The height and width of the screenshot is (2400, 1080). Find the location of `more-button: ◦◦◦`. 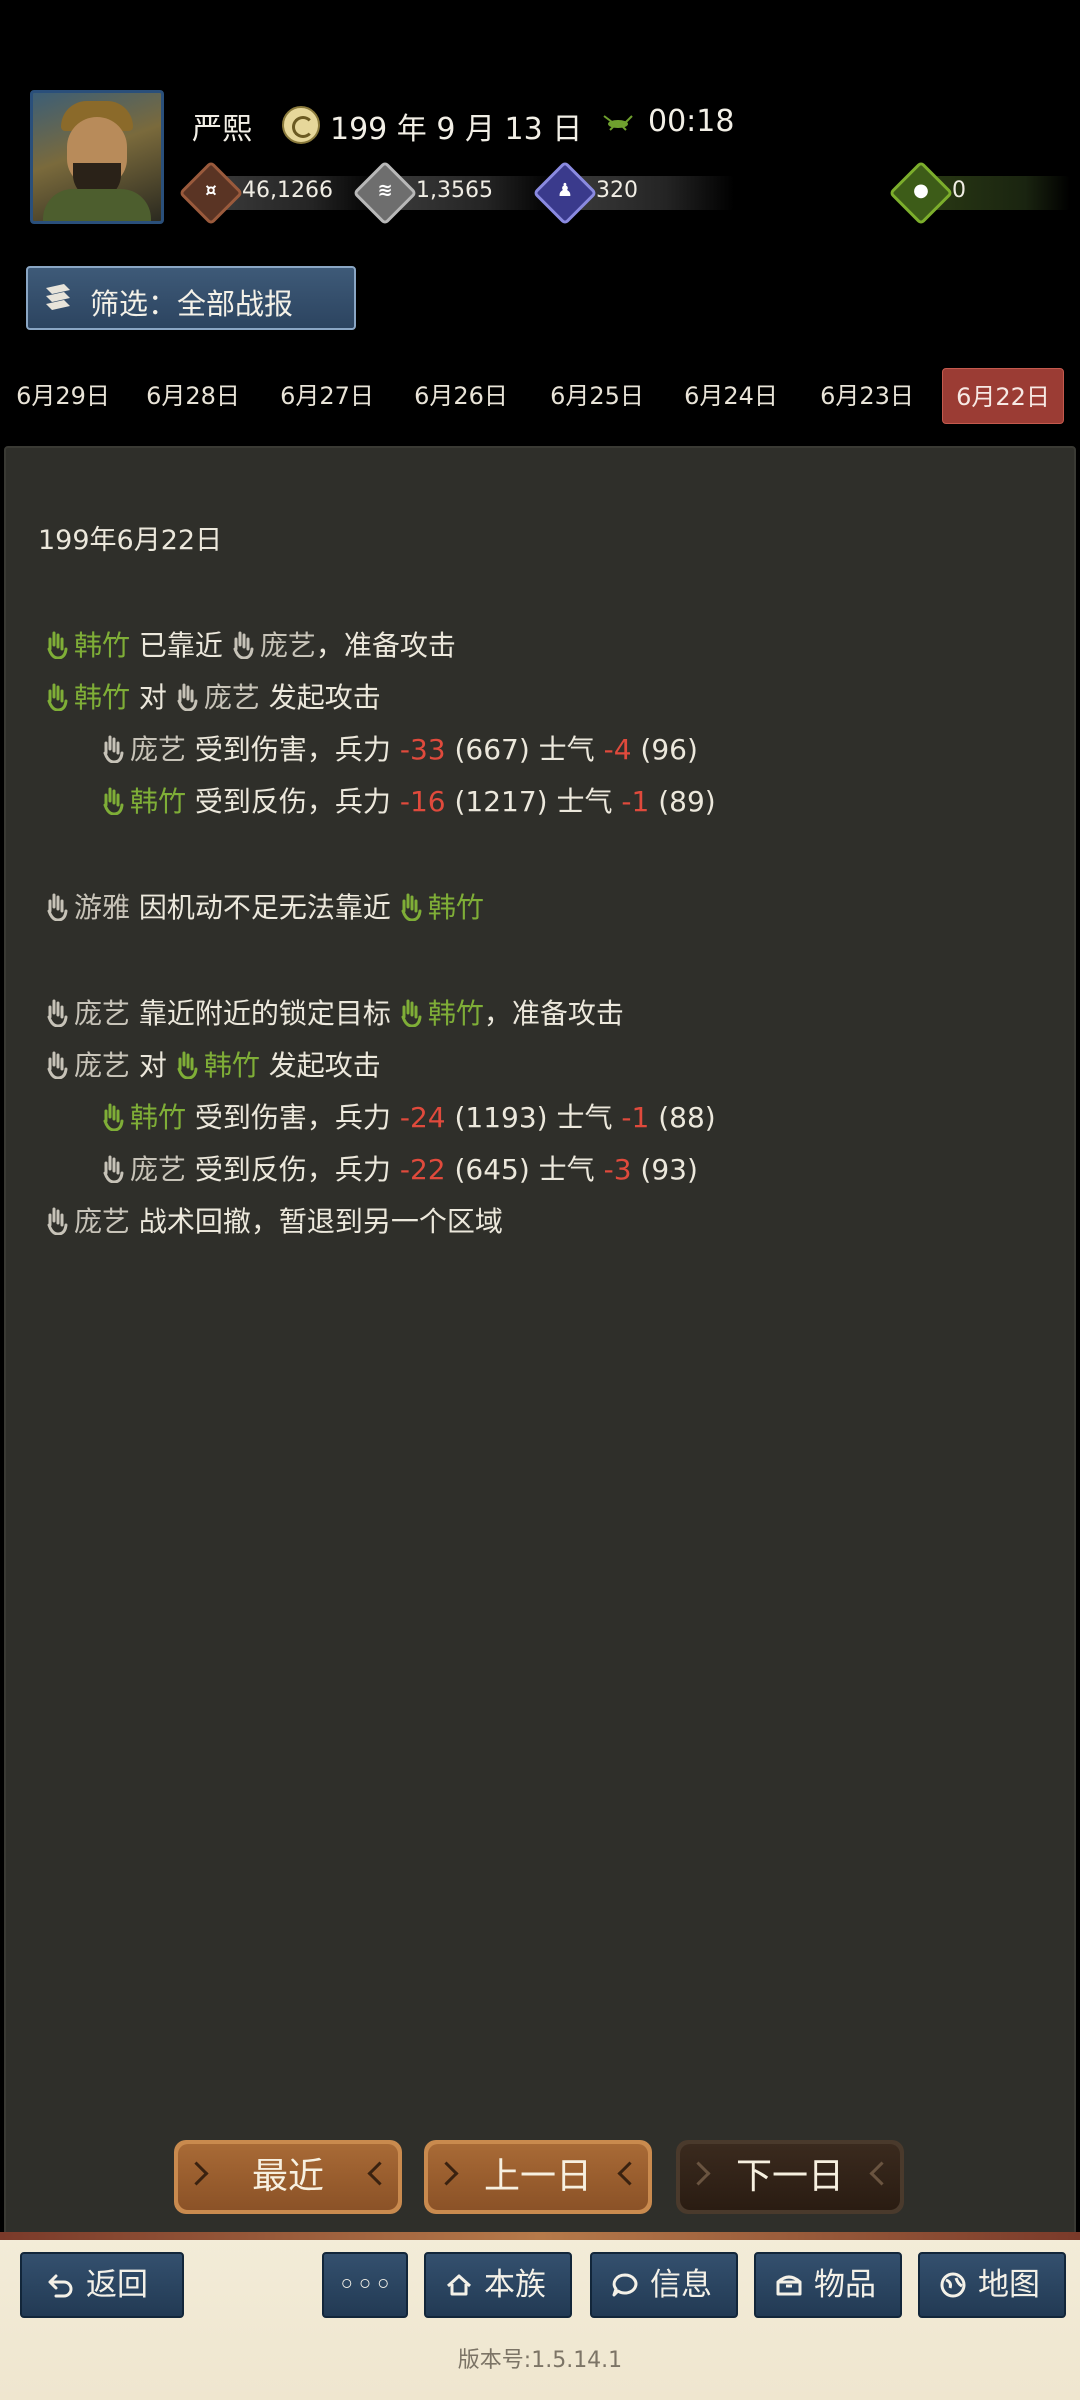

more-button: ◦◦◦ is located at coordinates (365, 2285).